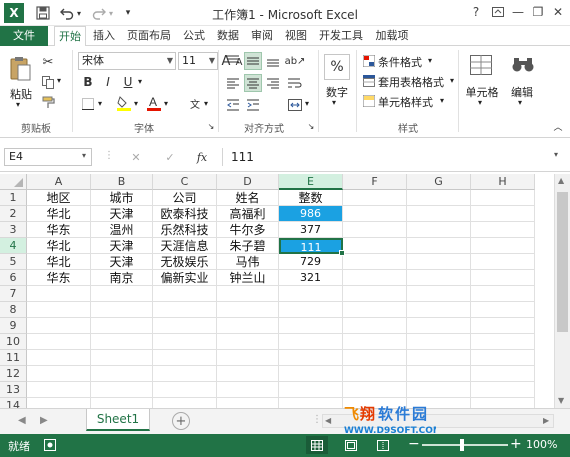  What do you see at coordinates (122, 246) in the screenshot?
I see `cell-b4: 天津` at bounding box center [122, 246].